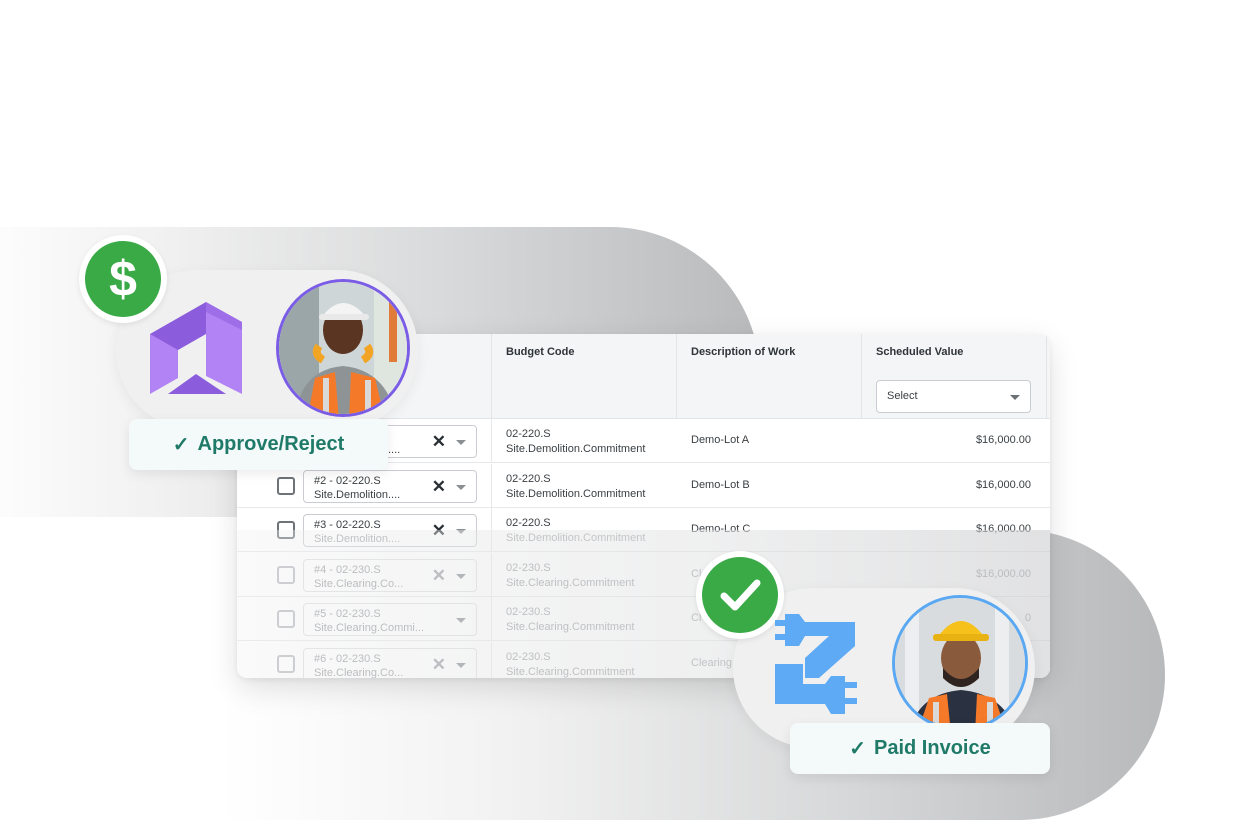  Describe the element at coordinates (347, 614) in the screenshot. I see `commitment-line-number: #5 - 02-230.S` at that location.